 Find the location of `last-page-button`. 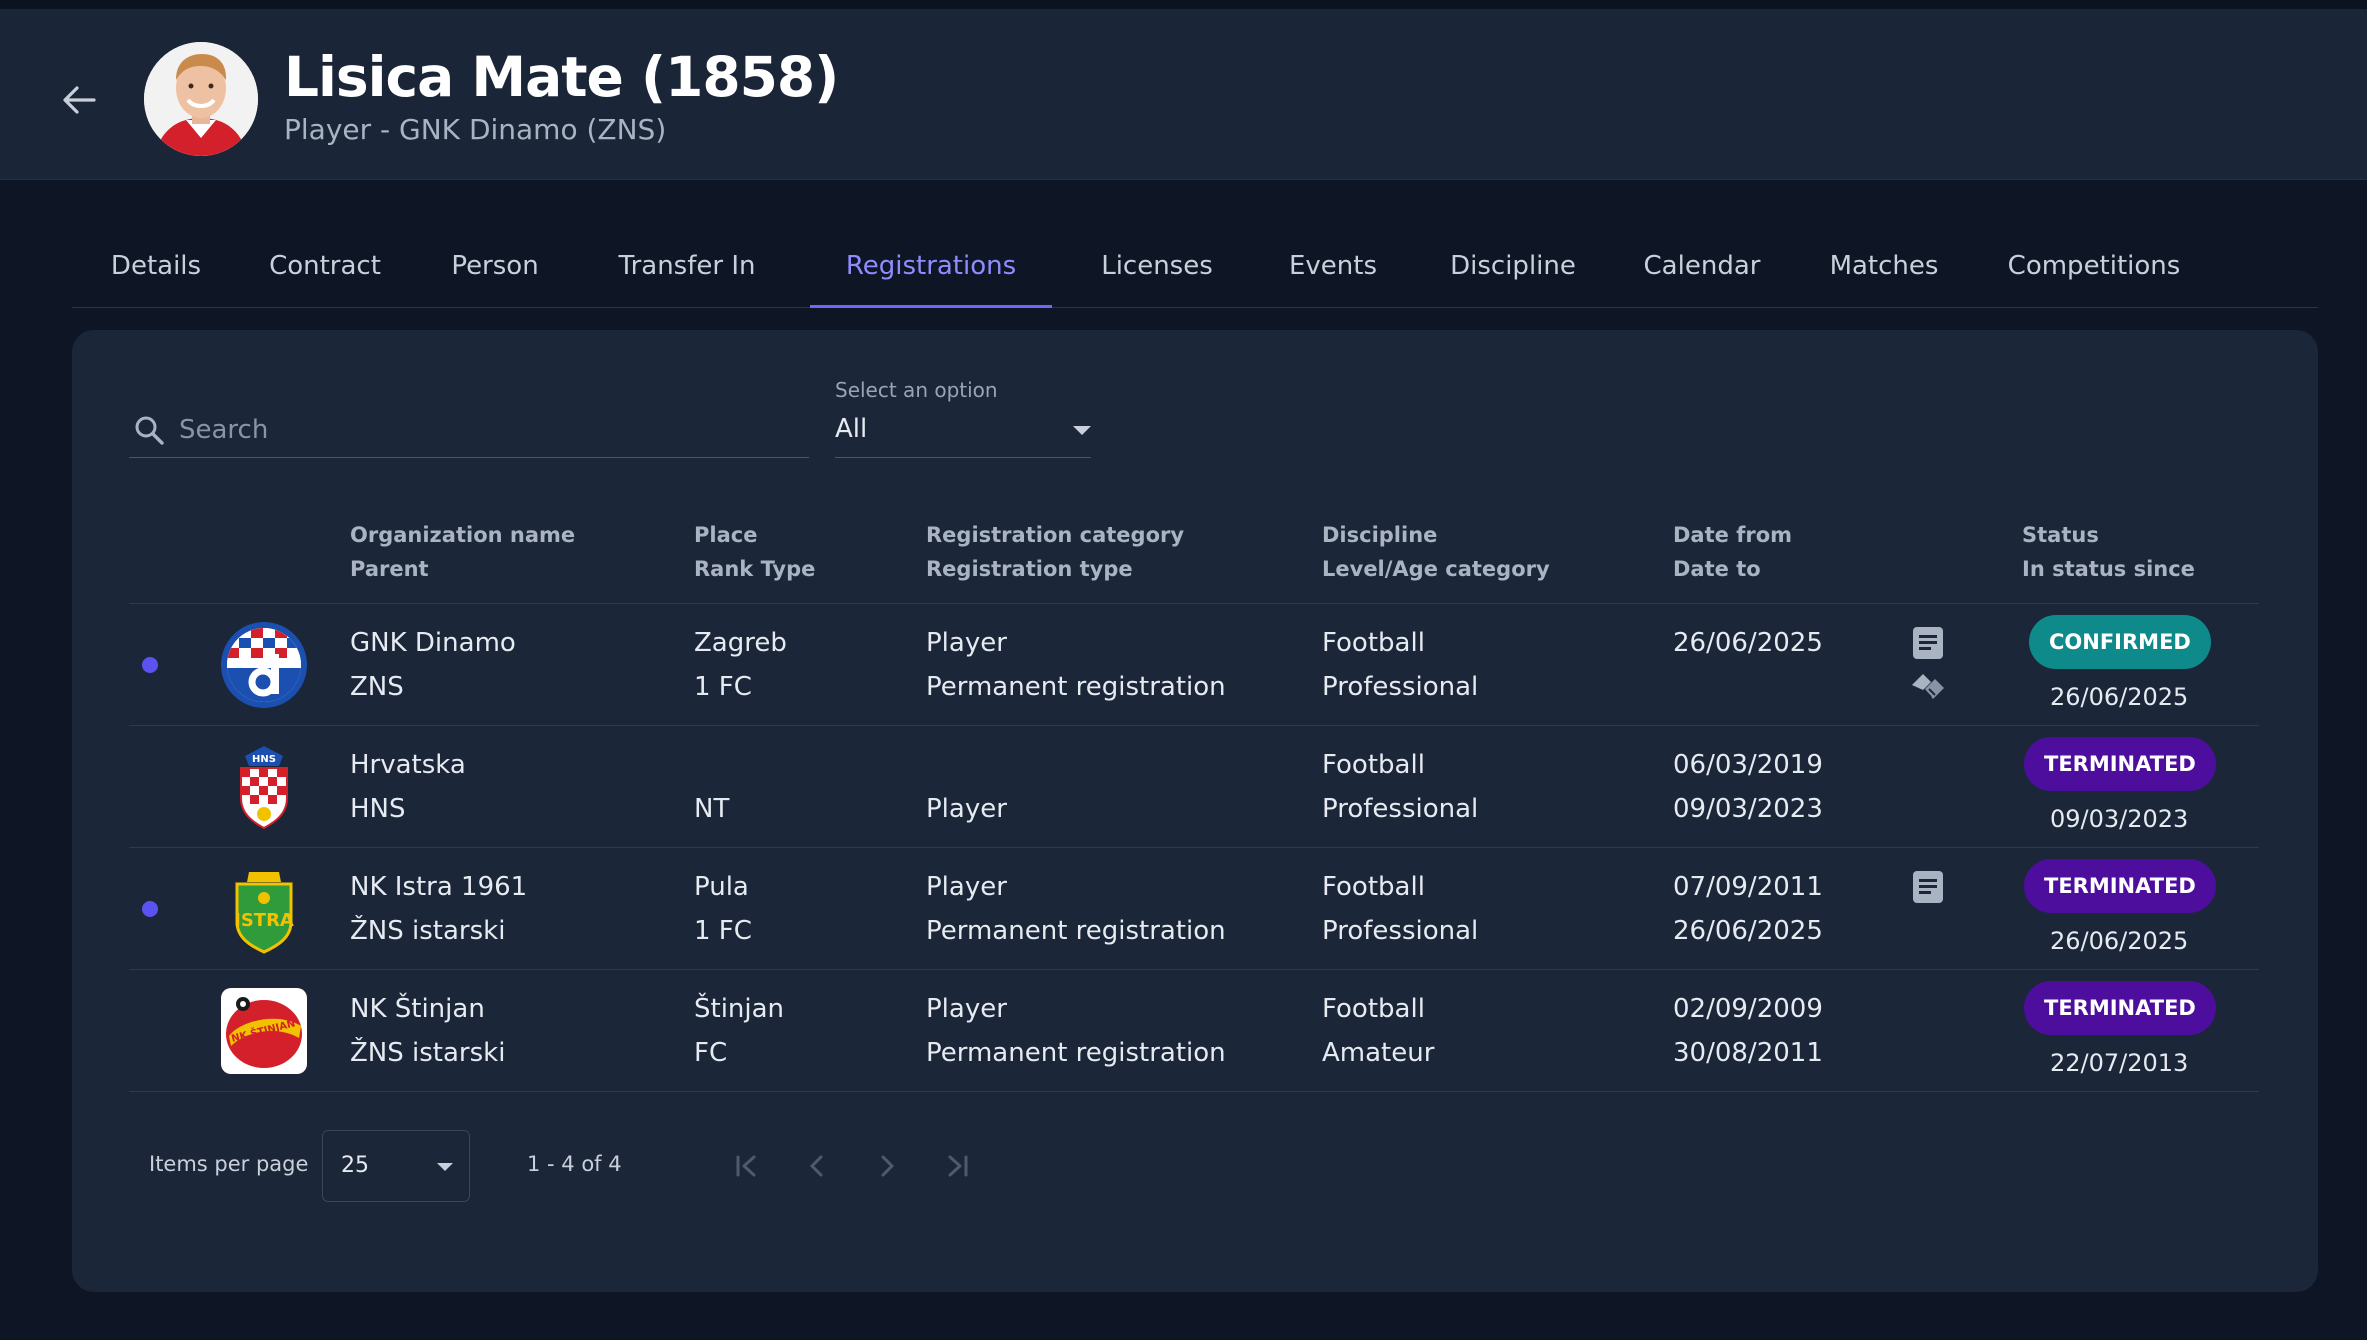

last-page-button is located at coordinates (957, 1166).